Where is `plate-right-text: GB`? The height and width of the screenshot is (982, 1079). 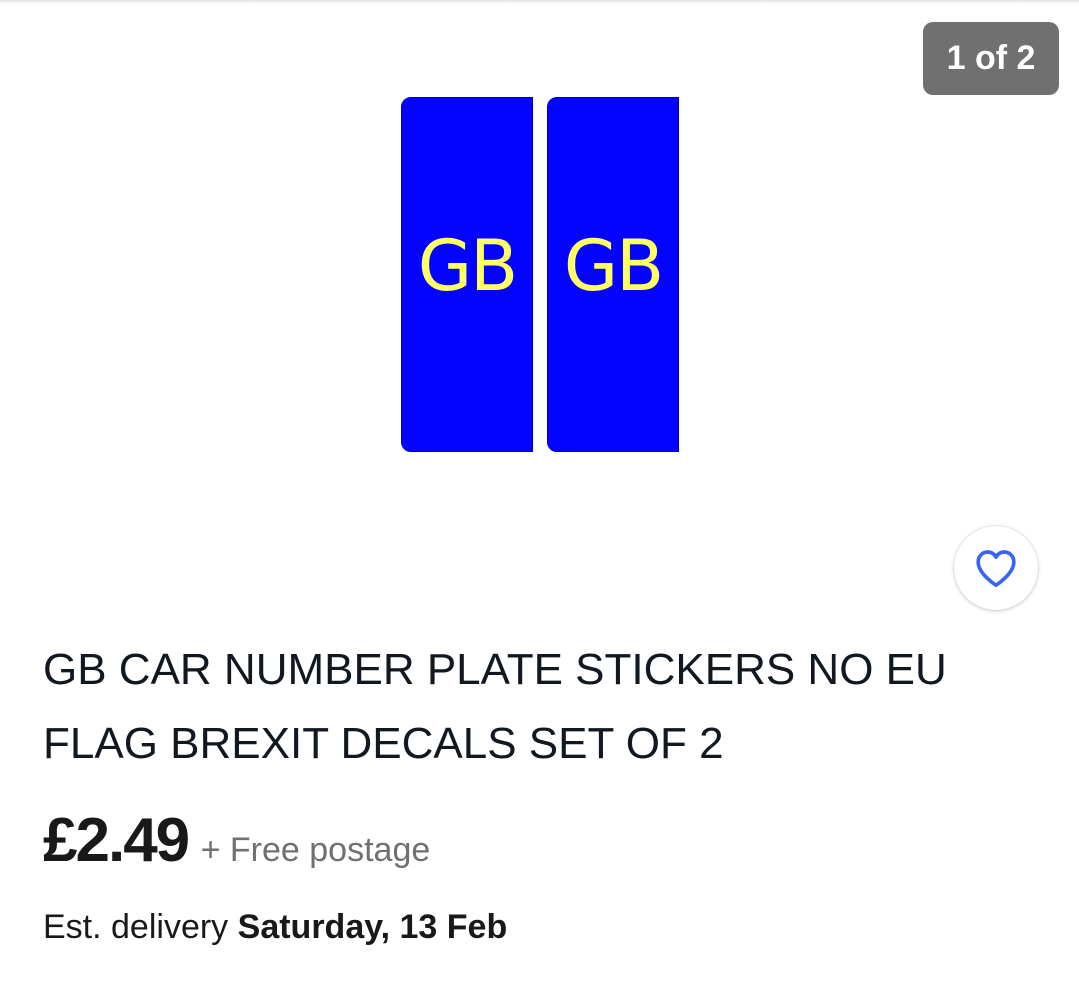
plate-right-text: GB is located at coordinates (613, 266).